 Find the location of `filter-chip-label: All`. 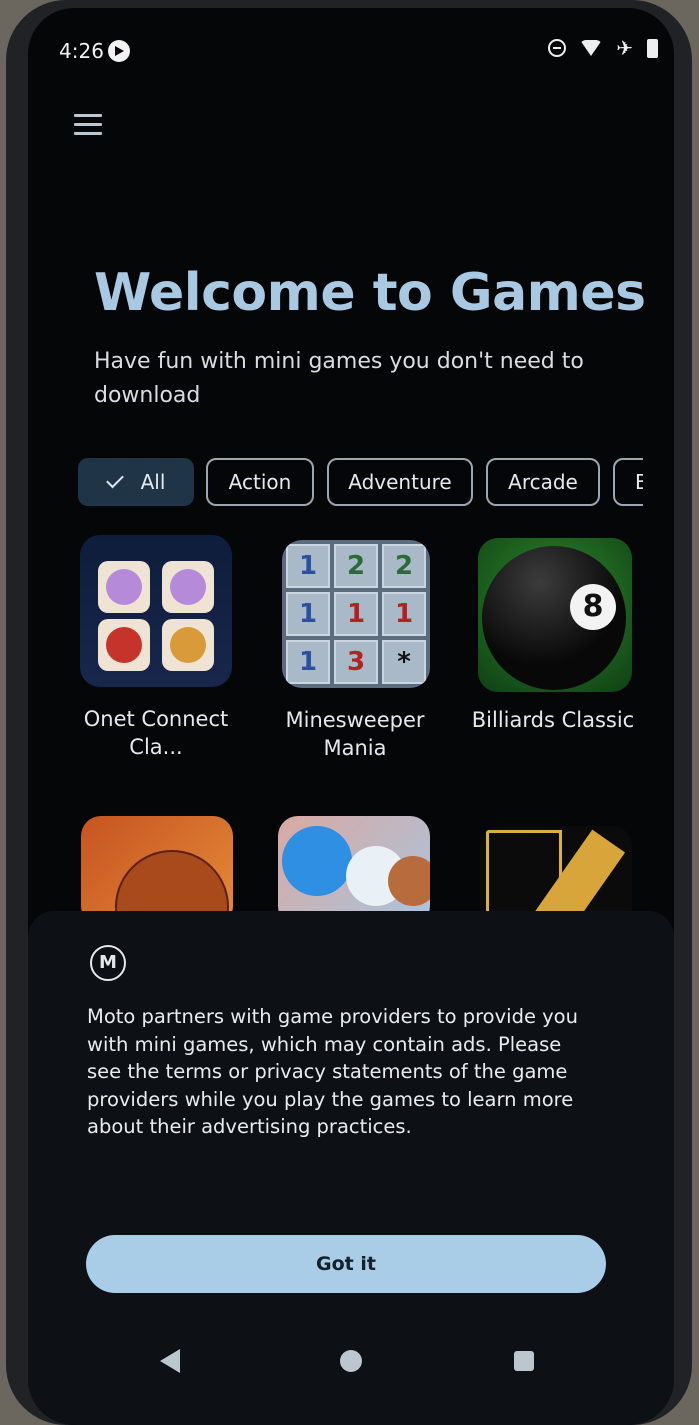

filter-chip-label: All is located at coordinates (153, 482).